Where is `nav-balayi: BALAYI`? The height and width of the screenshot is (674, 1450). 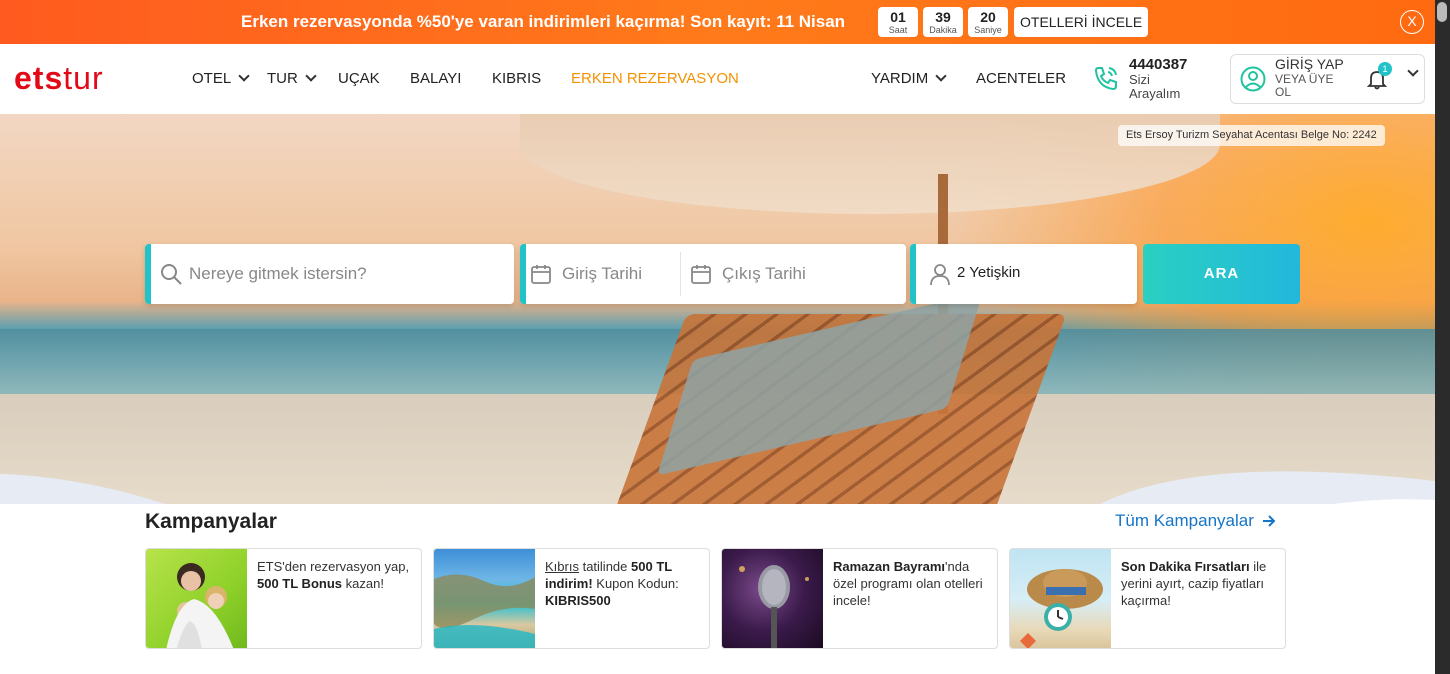
nav-balayi: BALAYI is located at coordinates (435, 78).